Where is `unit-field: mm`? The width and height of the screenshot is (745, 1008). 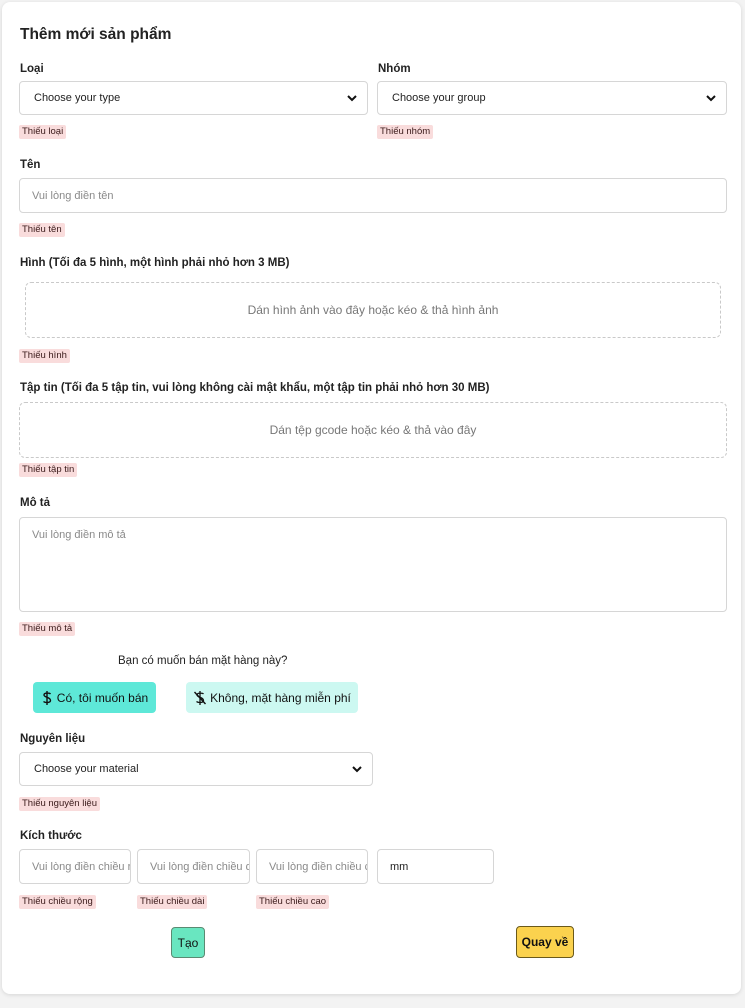 unit-field: mm is located at coordinates (435, 866).